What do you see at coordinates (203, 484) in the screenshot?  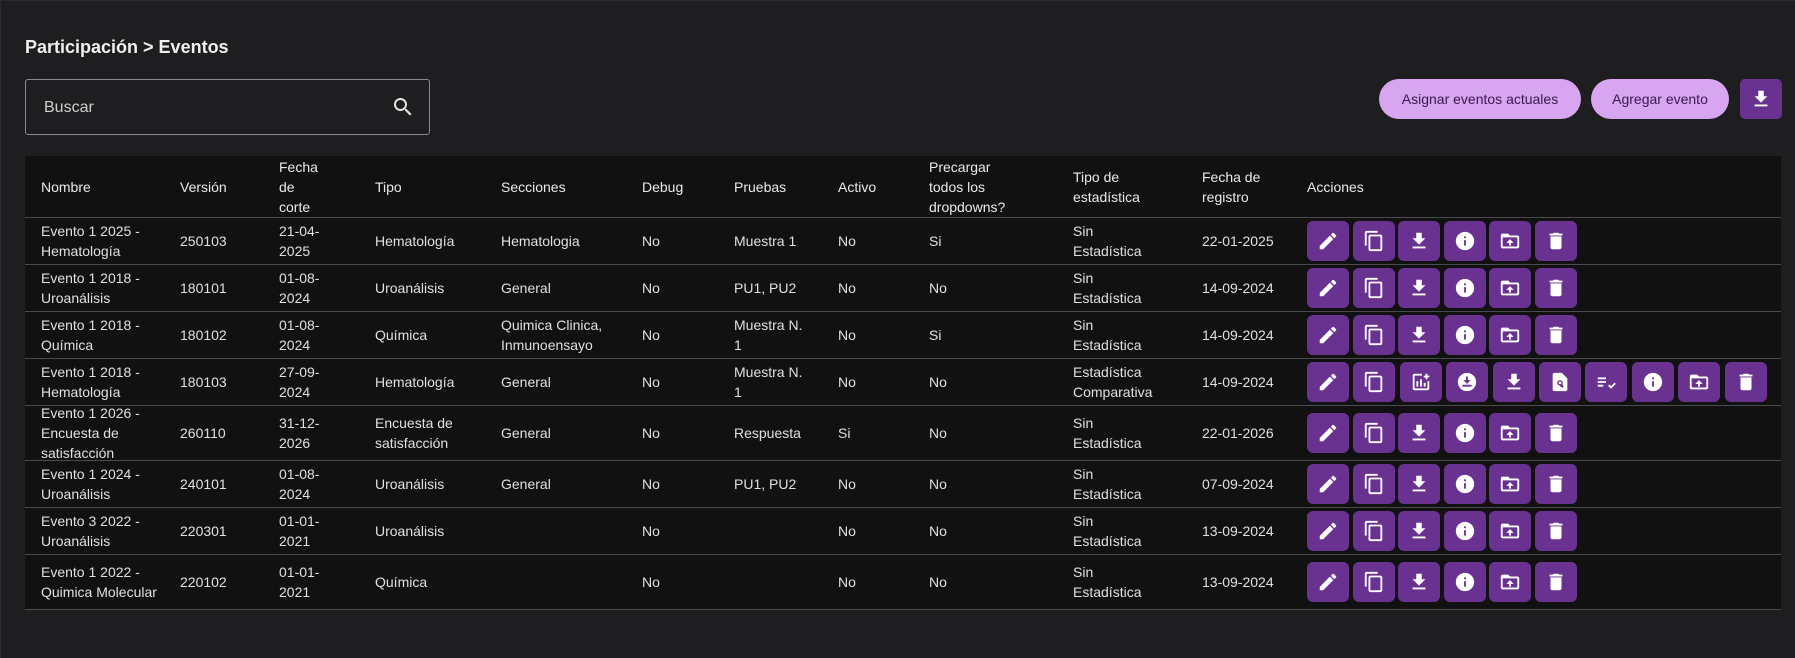 I see `cell-version: 240101` at bounding box center [203, 484].